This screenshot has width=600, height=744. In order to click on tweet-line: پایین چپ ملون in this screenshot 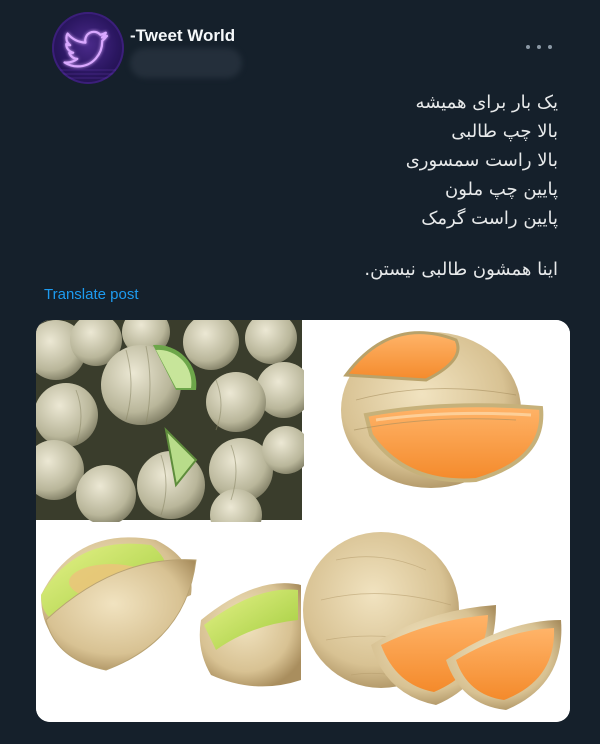, I will do `click(501, 189)`.